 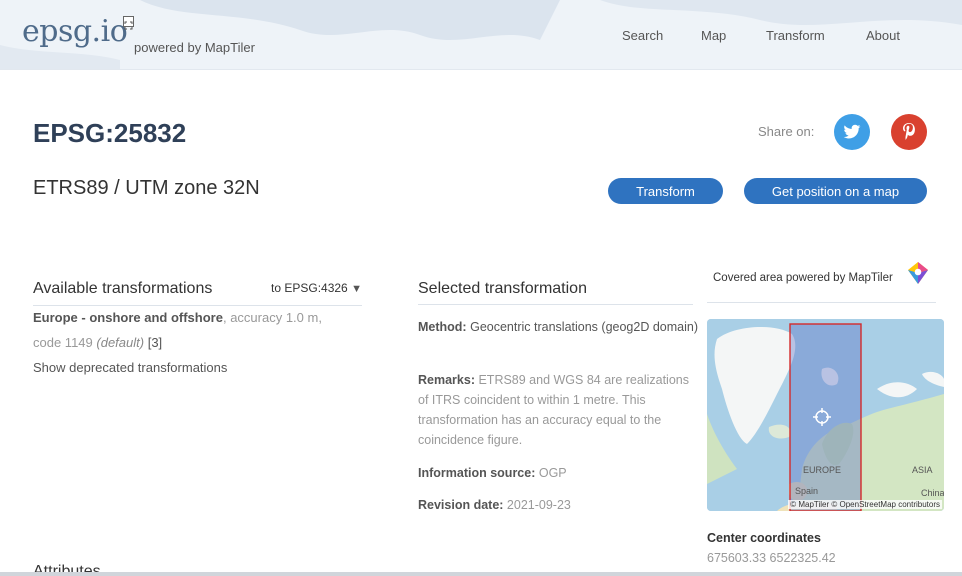 I want to click on revision-date-value: 2021-09-23, so click(x=538, y=505).